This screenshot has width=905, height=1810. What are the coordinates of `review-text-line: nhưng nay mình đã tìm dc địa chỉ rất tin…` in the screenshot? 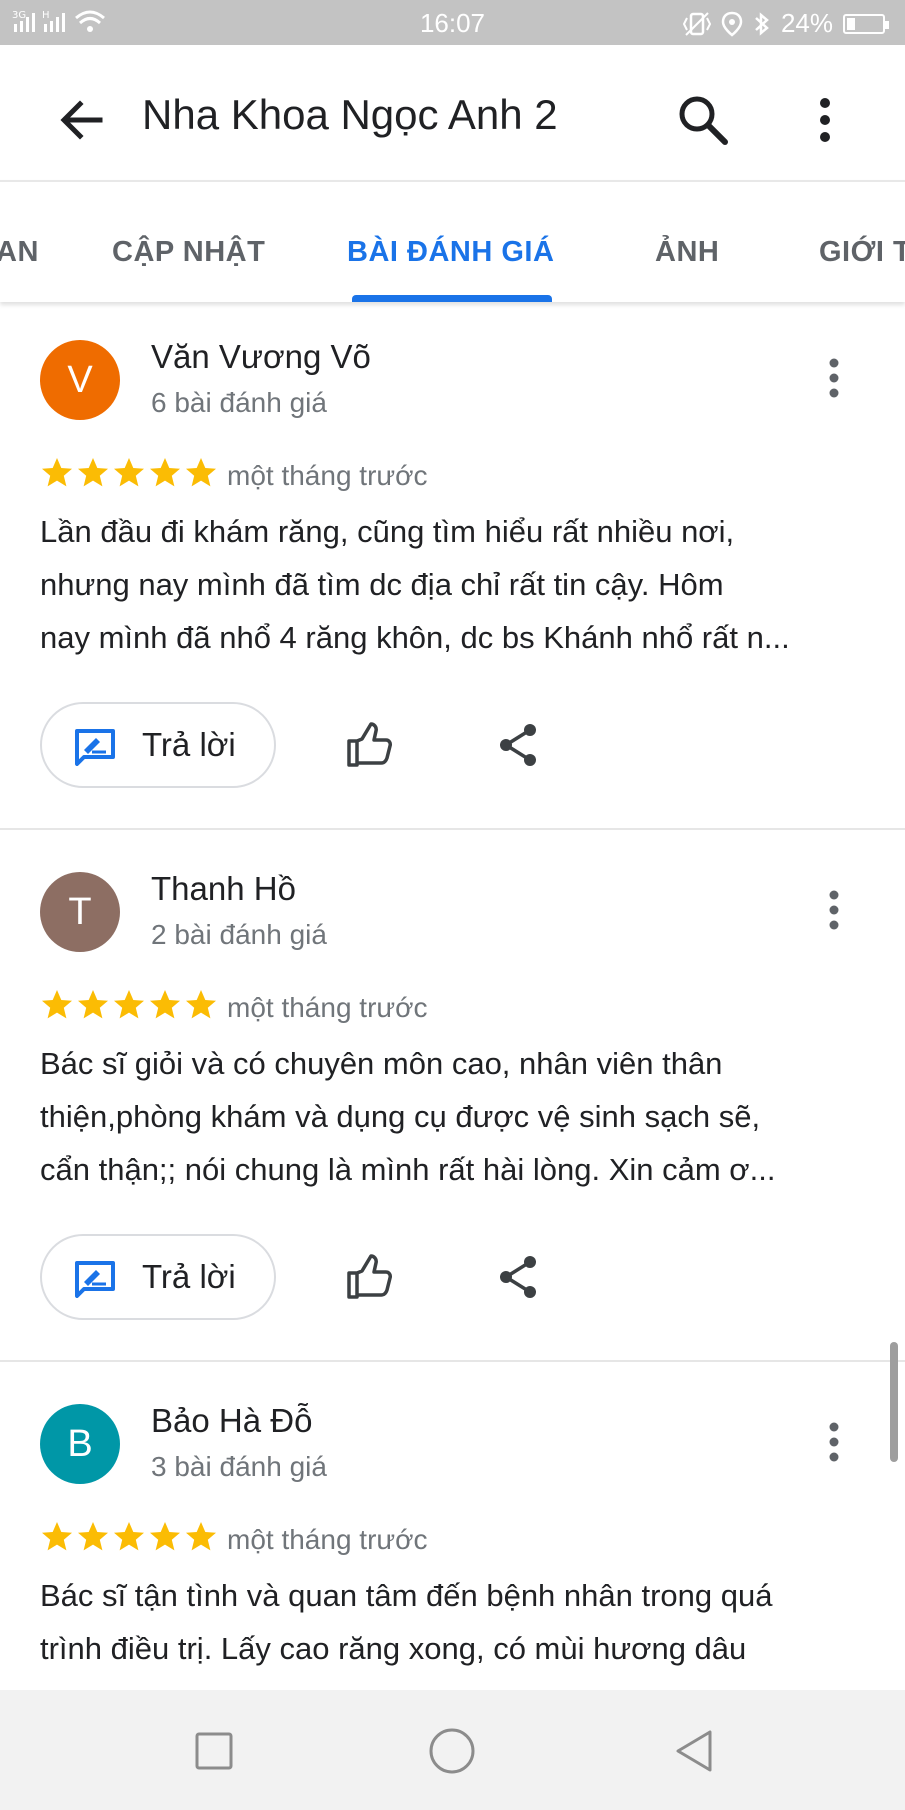 It's located at (382, 584).